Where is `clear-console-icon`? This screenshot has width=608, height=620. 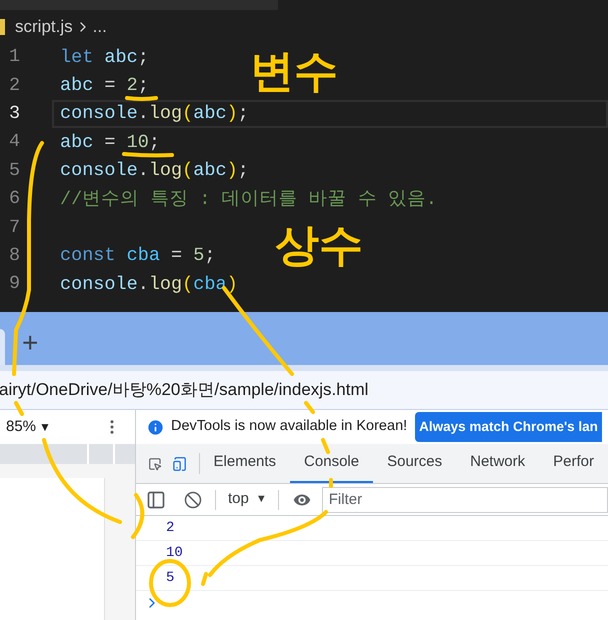
clear-console-icon is located at coordinates (193, 499).